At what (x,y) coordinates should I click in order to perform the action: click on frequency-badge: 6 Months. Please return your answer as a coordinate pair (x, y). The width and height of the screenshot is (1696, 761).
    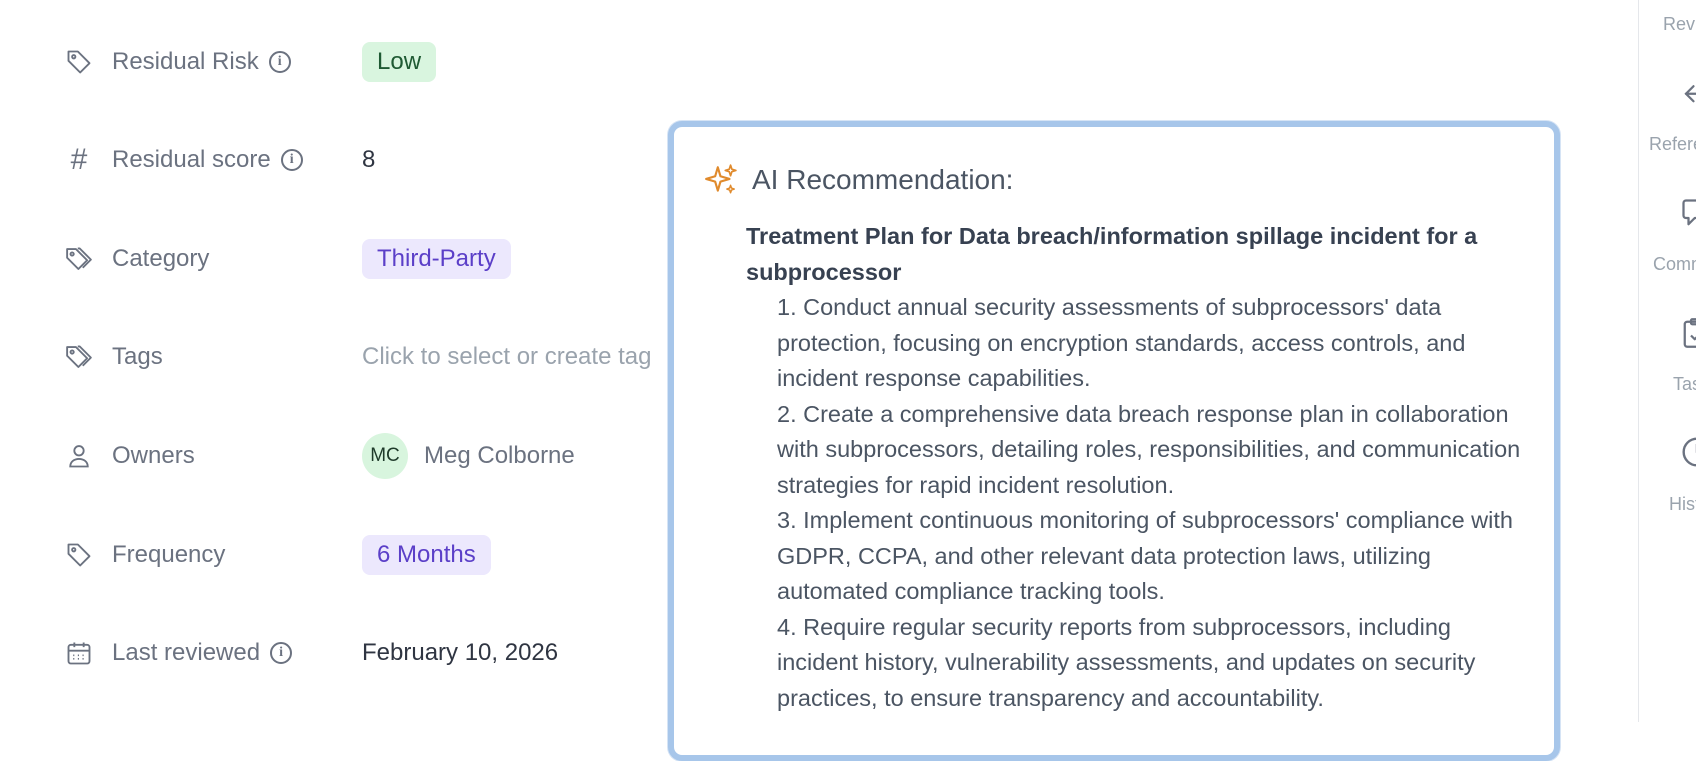
    Looking at the image, I should click on (426, 555).